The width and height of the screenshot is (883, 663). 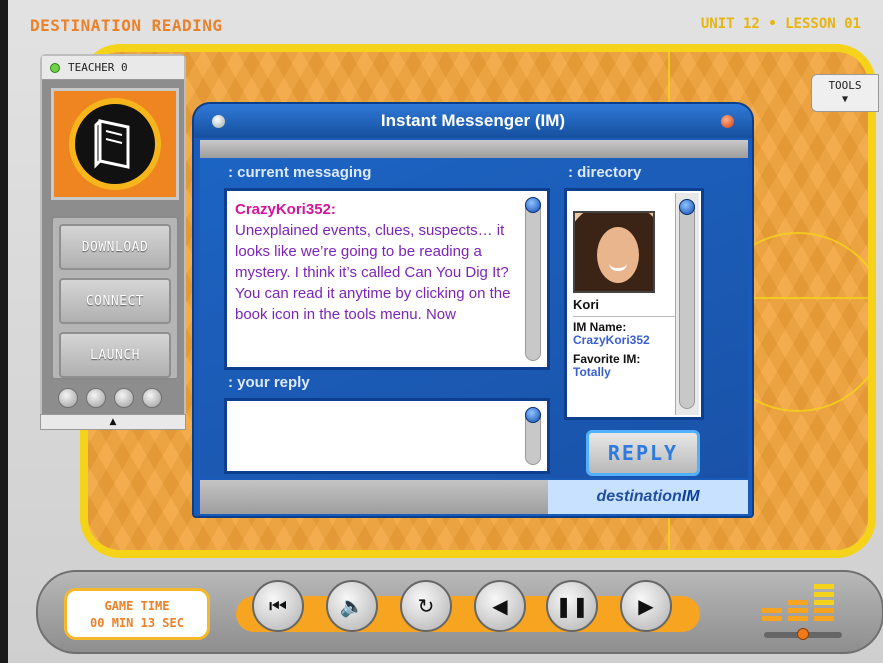 What do you see at coordinates (533, 279) in the screenshot?
I see `message-scrollbar` at bounding box center [533, 279].